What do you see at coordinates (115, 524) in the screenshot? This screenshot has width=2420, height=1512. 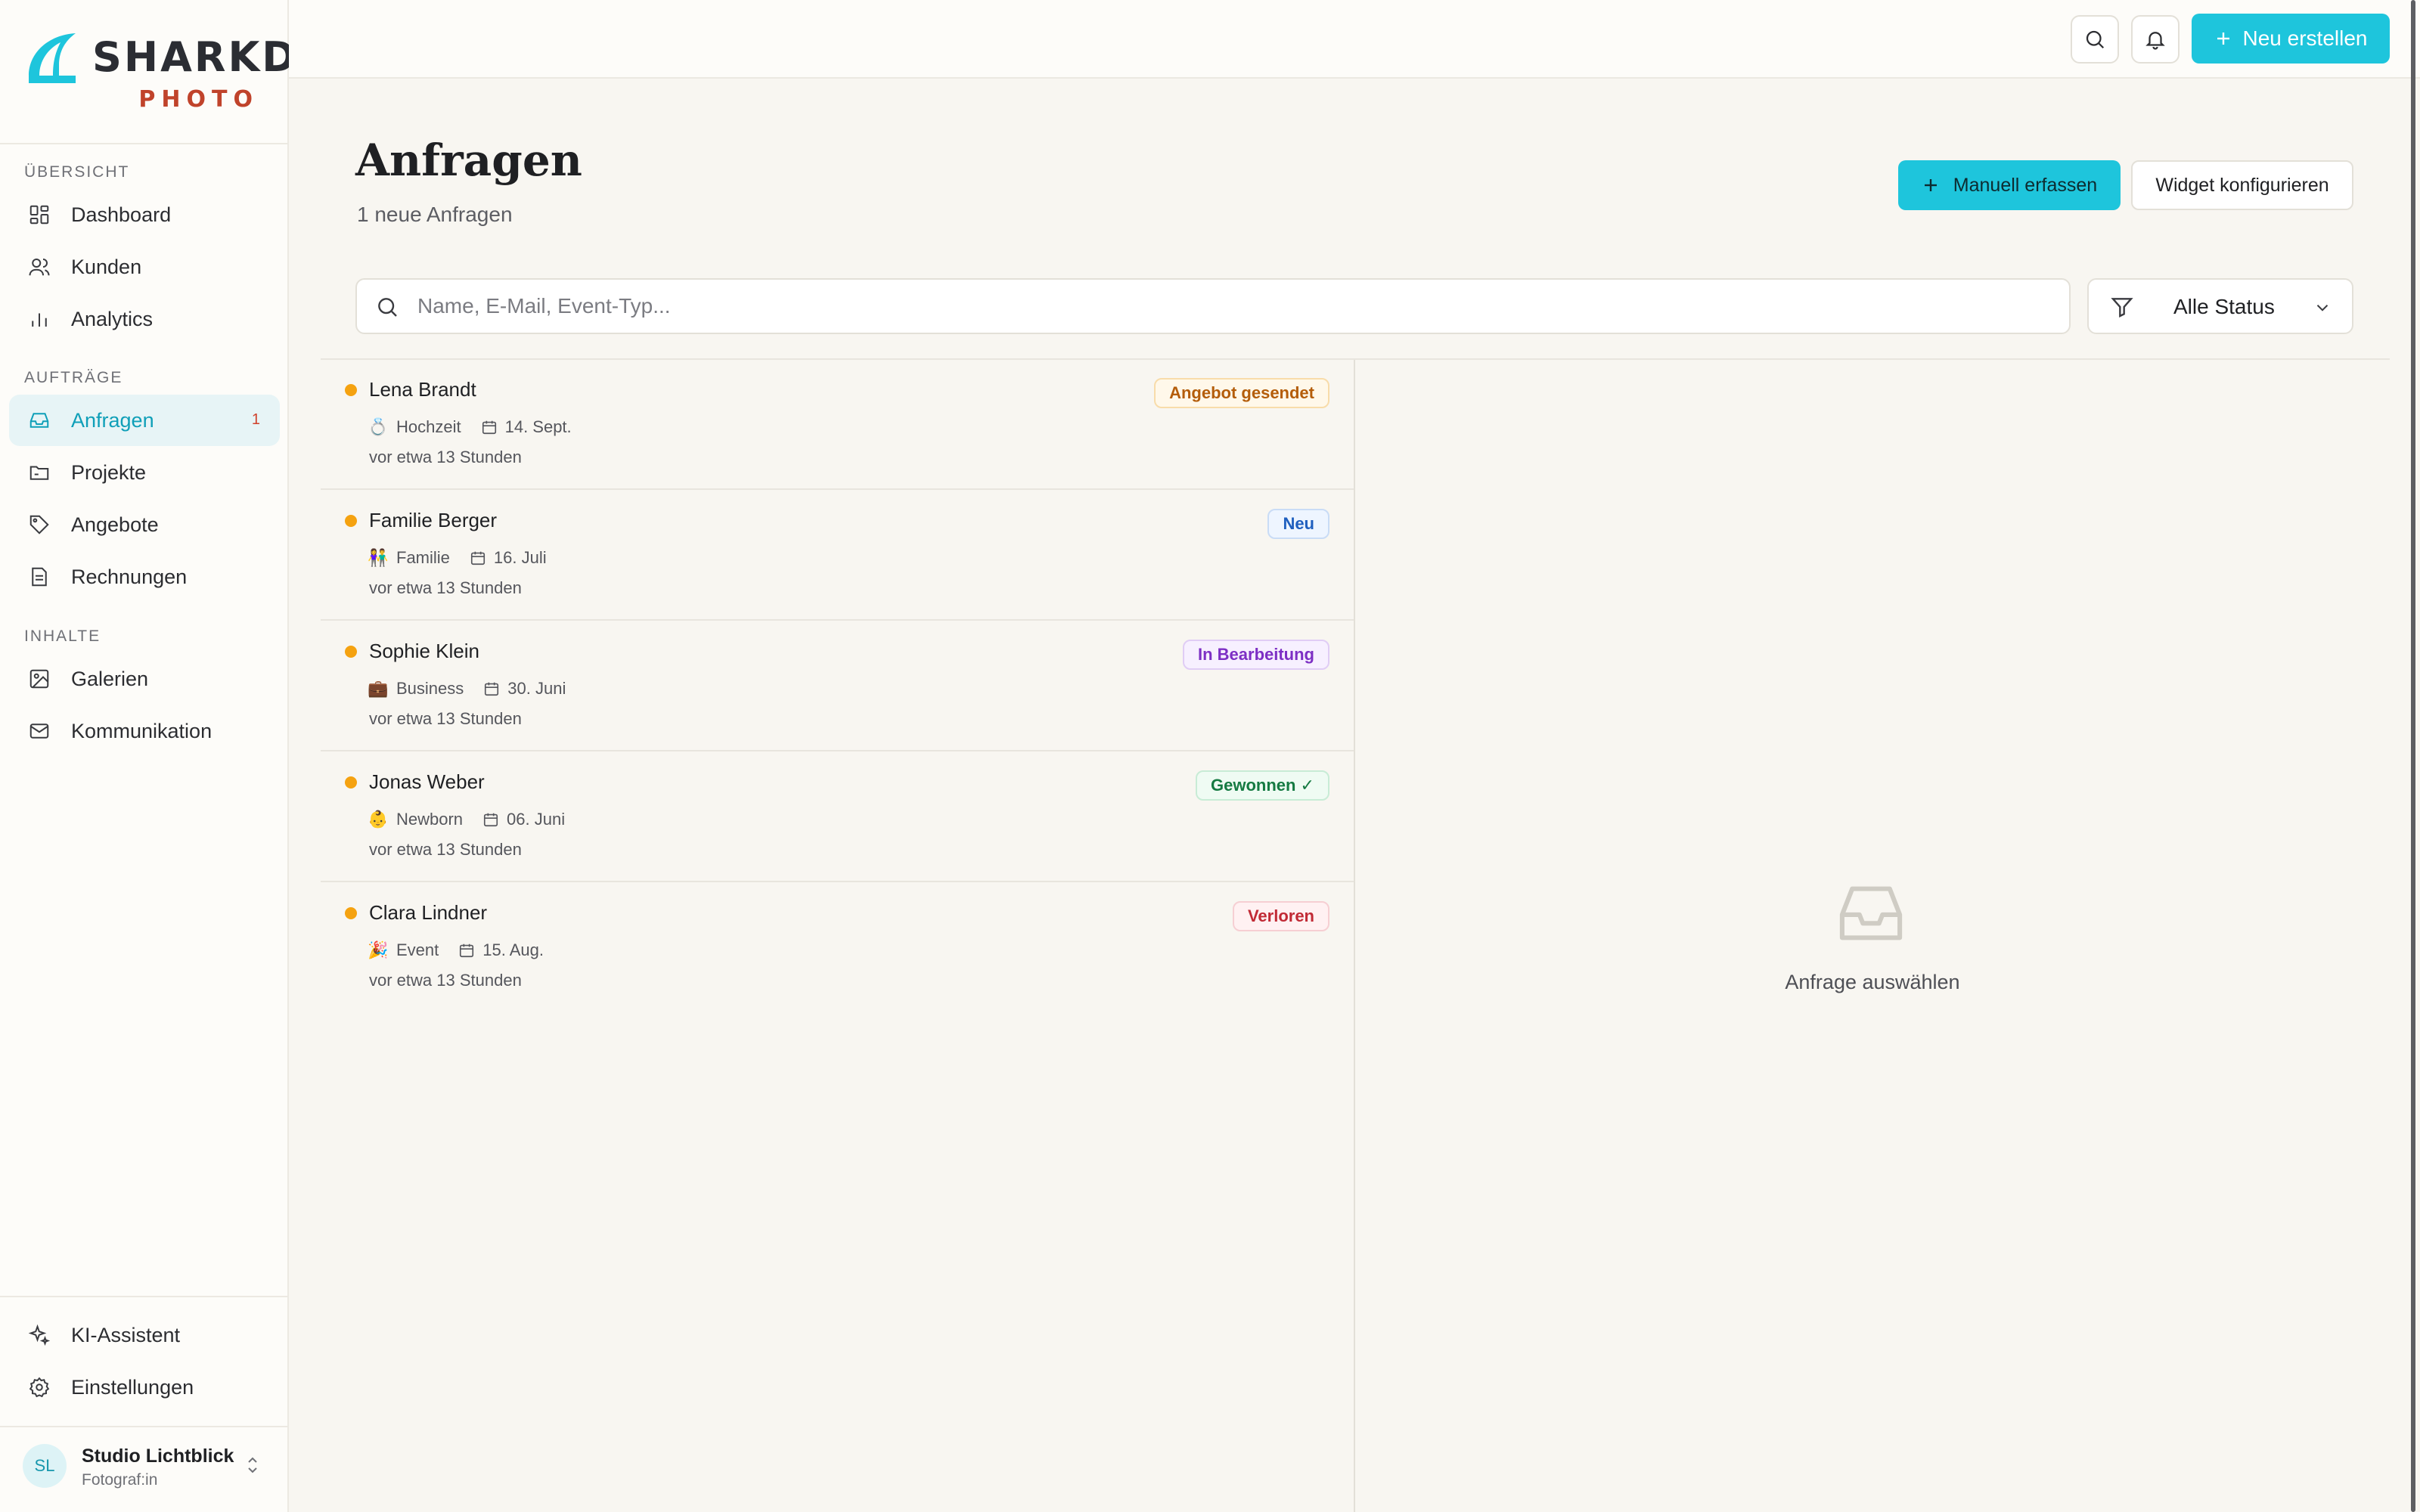 I see `sidebar-item-label: Angebote` at bounding box center [115, 524].